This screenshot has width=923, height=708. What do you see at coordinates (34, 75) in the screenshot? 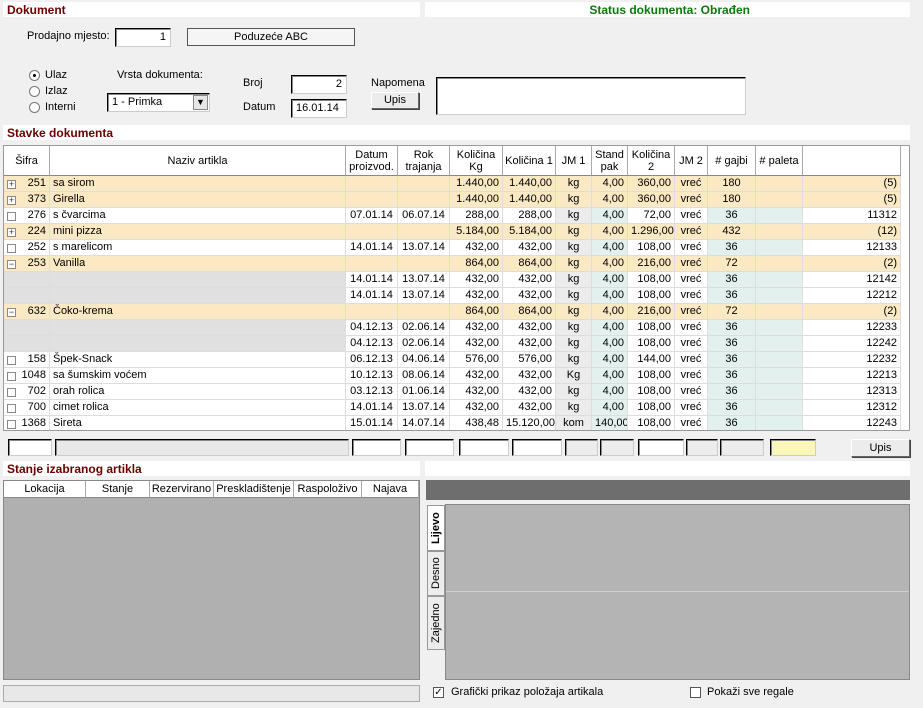
I see `radio-ulaz` at bounding box center [34, 75].